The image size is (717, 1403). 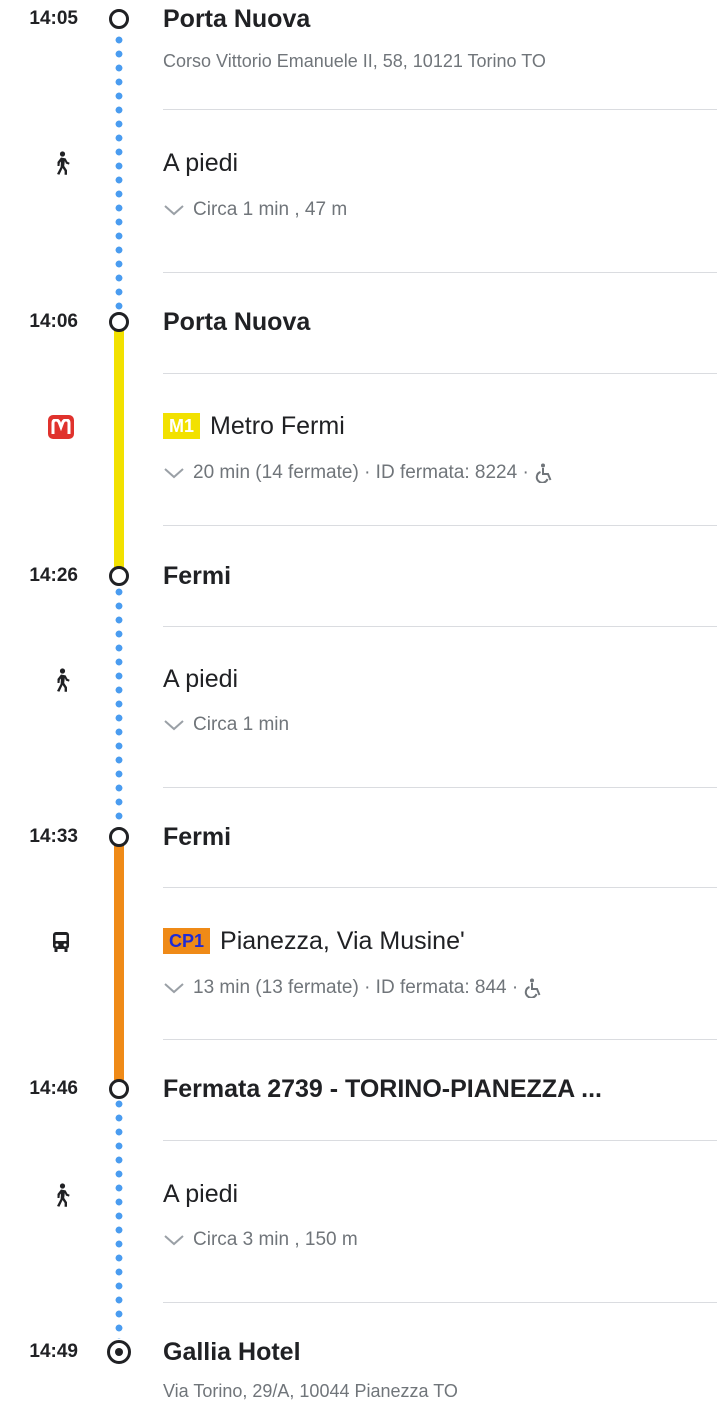 I want to click on destination-address: Via Torino, 29/A, 10044 Pianezza TO, so click(x=310, y=1391).